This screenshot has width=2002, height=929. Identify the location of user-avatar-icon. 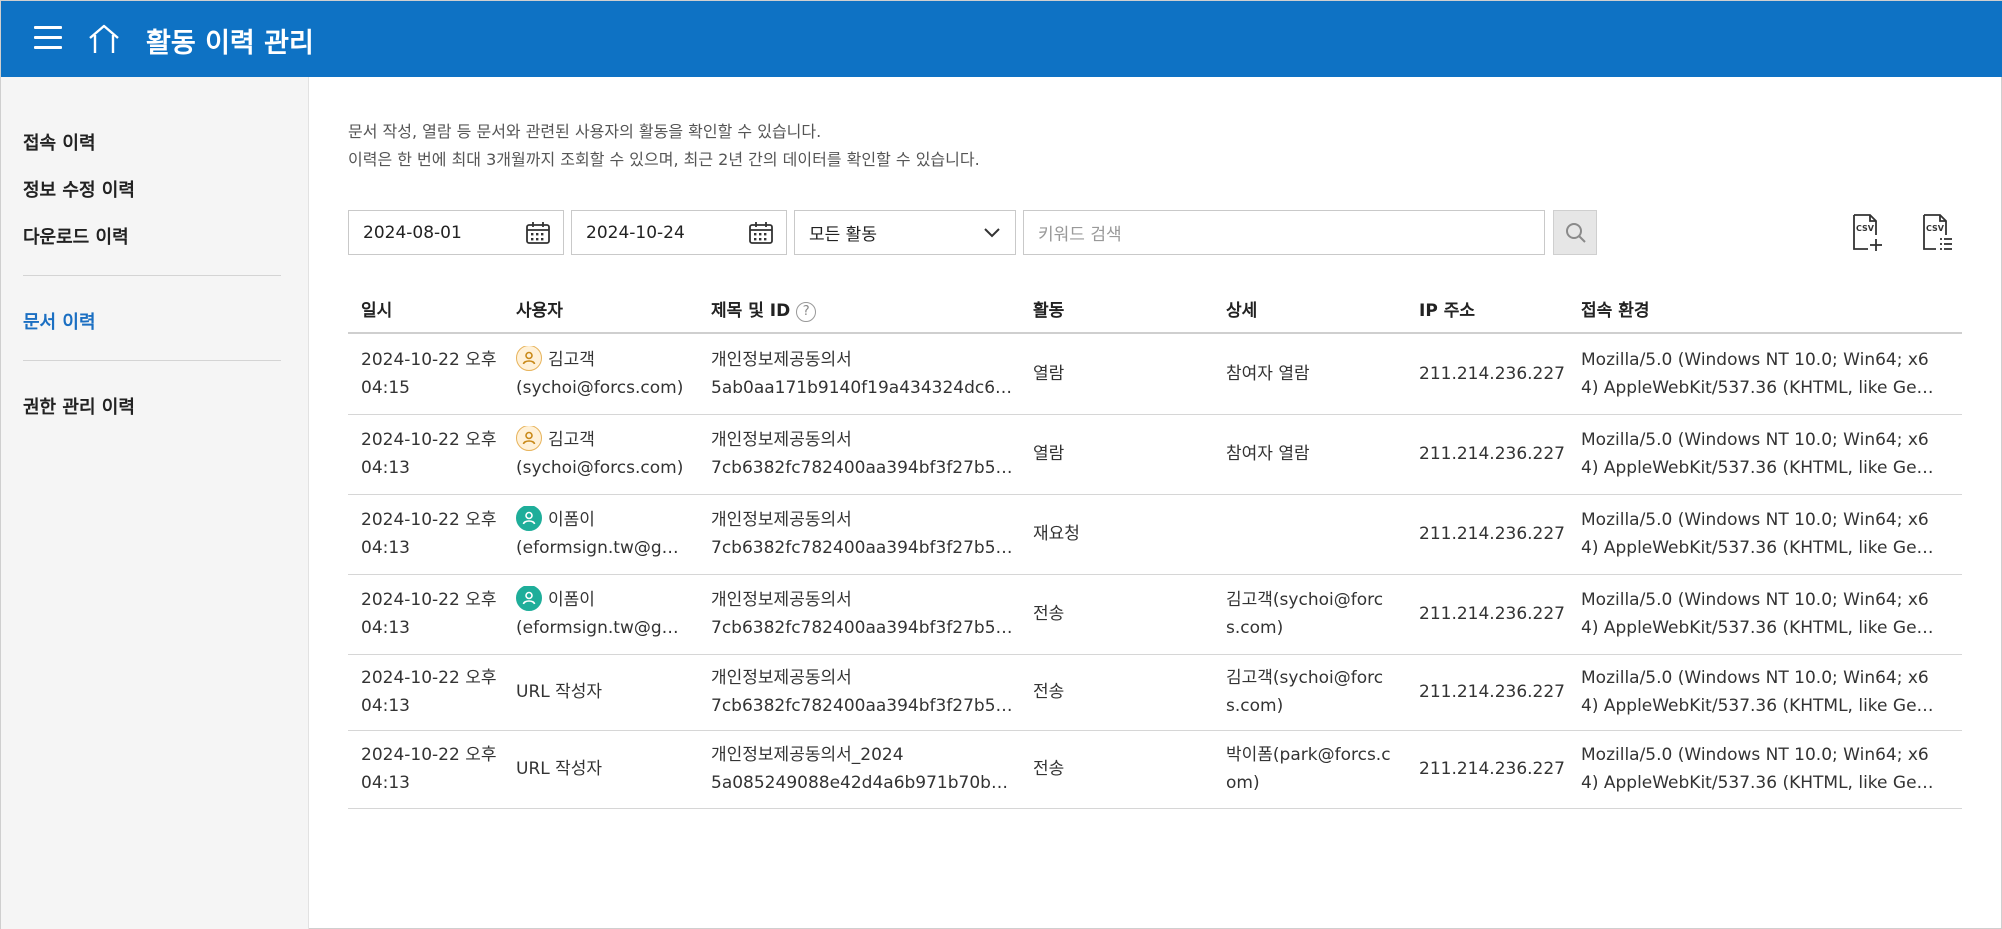
(529, 598).